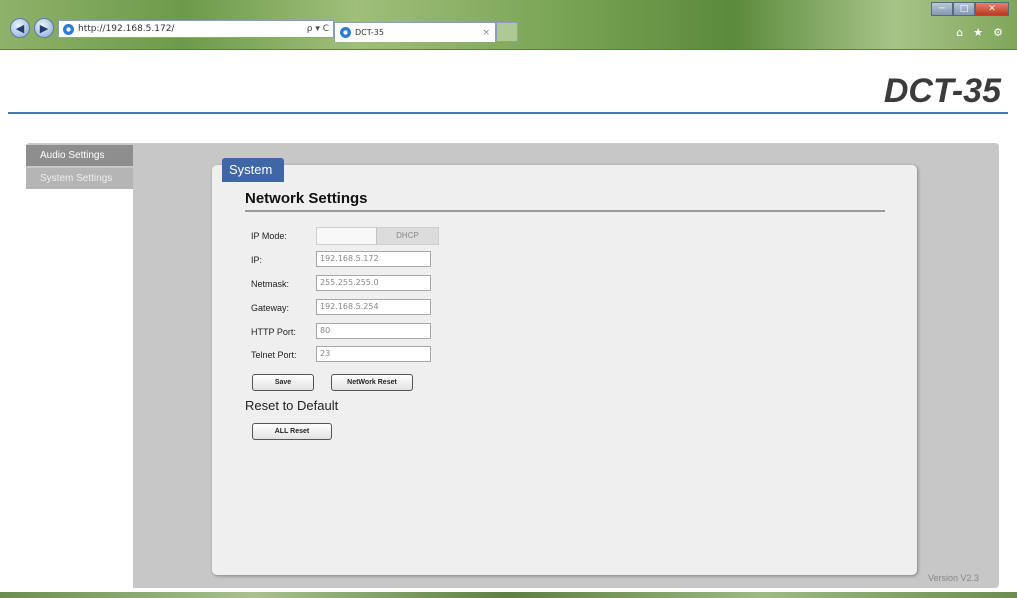 This screenshot has height=598, width=1017. What do you see at coordinates (292, 405) in the screenshot?
I see `reset-to-default-title: Reset to Default` at bounding box center [292, 405].